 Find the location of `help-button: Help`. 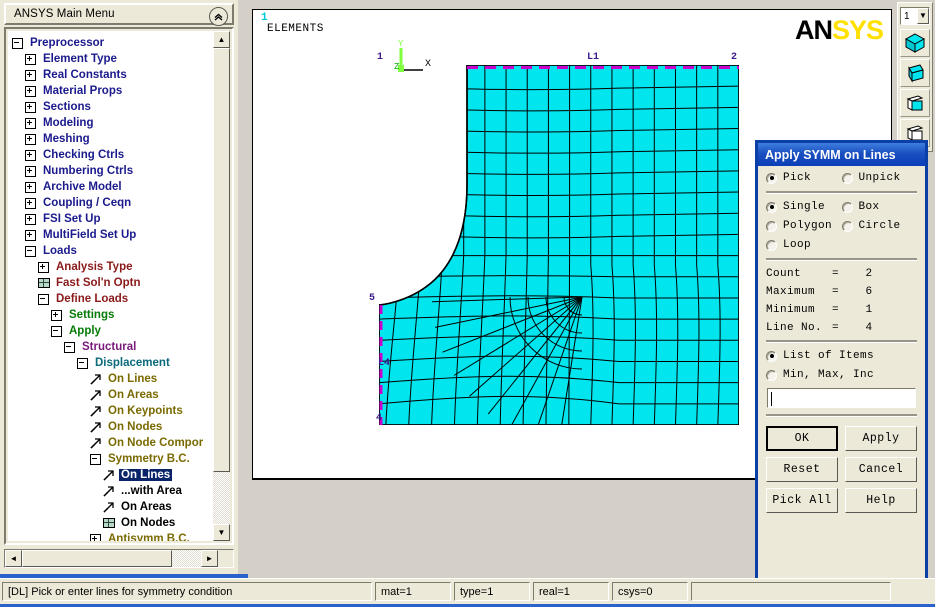

help-button: Help is located at coordinates (881, 500).